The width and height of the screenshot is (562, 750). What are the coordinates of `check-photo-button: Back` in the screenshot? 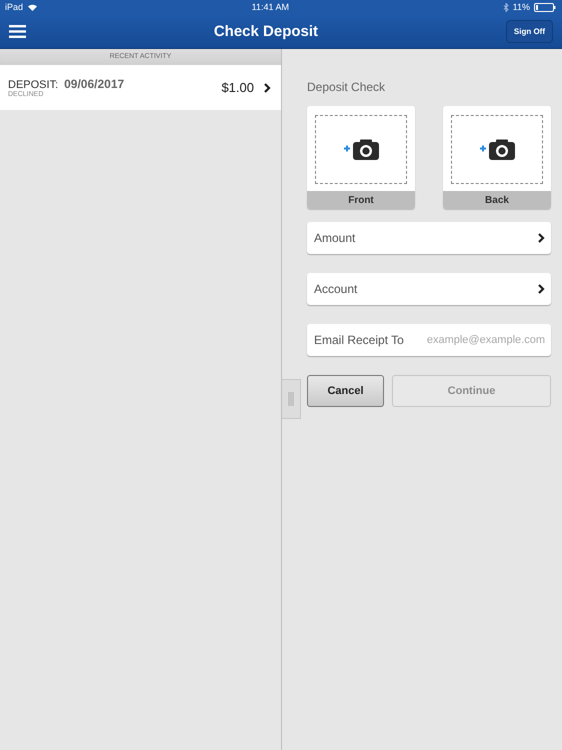 It's located at (497, 157).